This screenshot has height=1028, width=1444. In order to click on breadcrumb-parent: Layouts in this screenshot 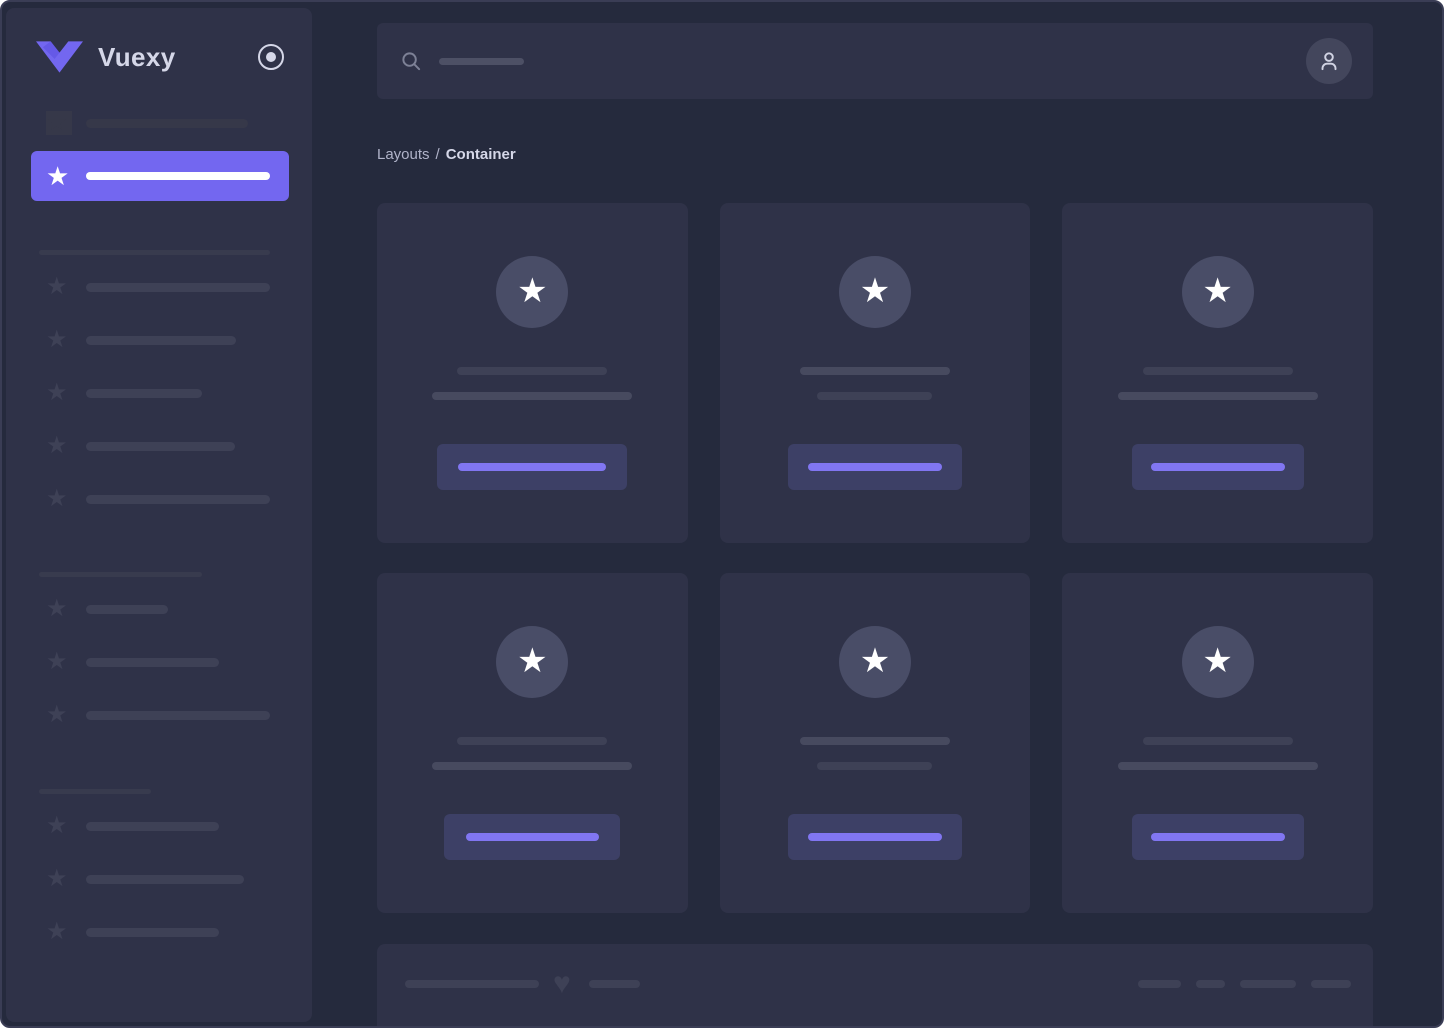, I will do `click(403, 154)`.